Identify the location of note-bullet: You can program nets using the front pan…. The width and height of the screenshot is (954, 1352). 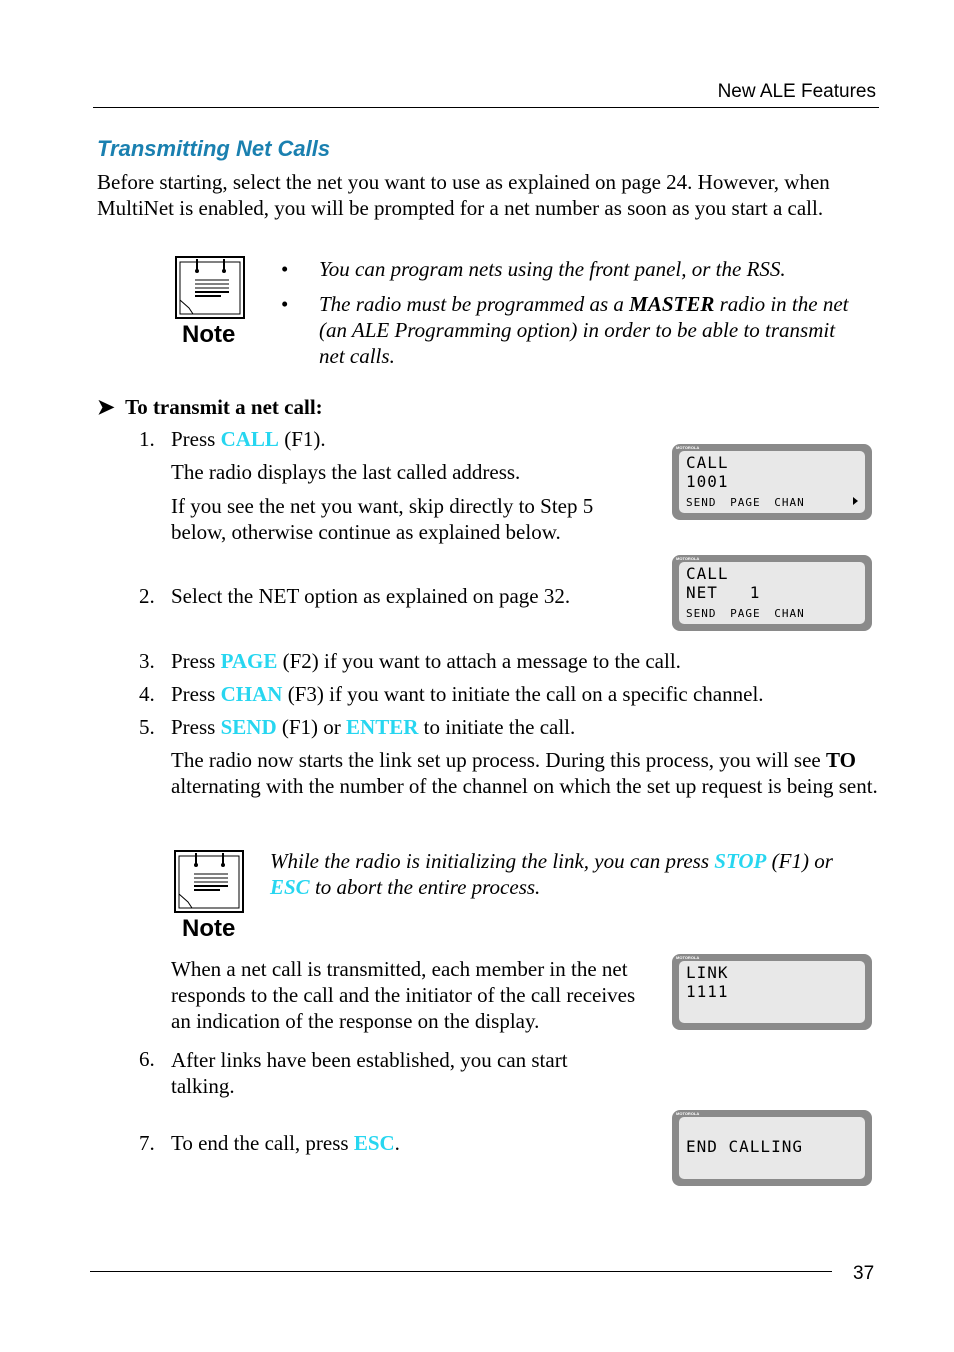
(571, 269).